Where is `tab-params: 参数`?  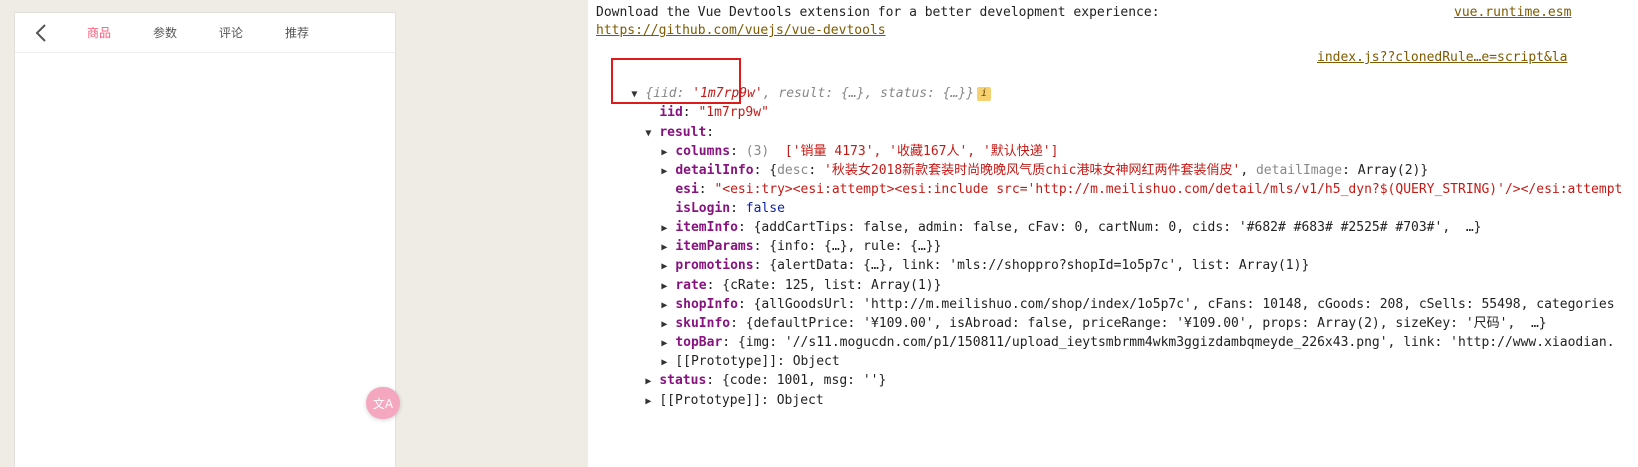 tab-params: 参数 is located at coordinates (165, 32).